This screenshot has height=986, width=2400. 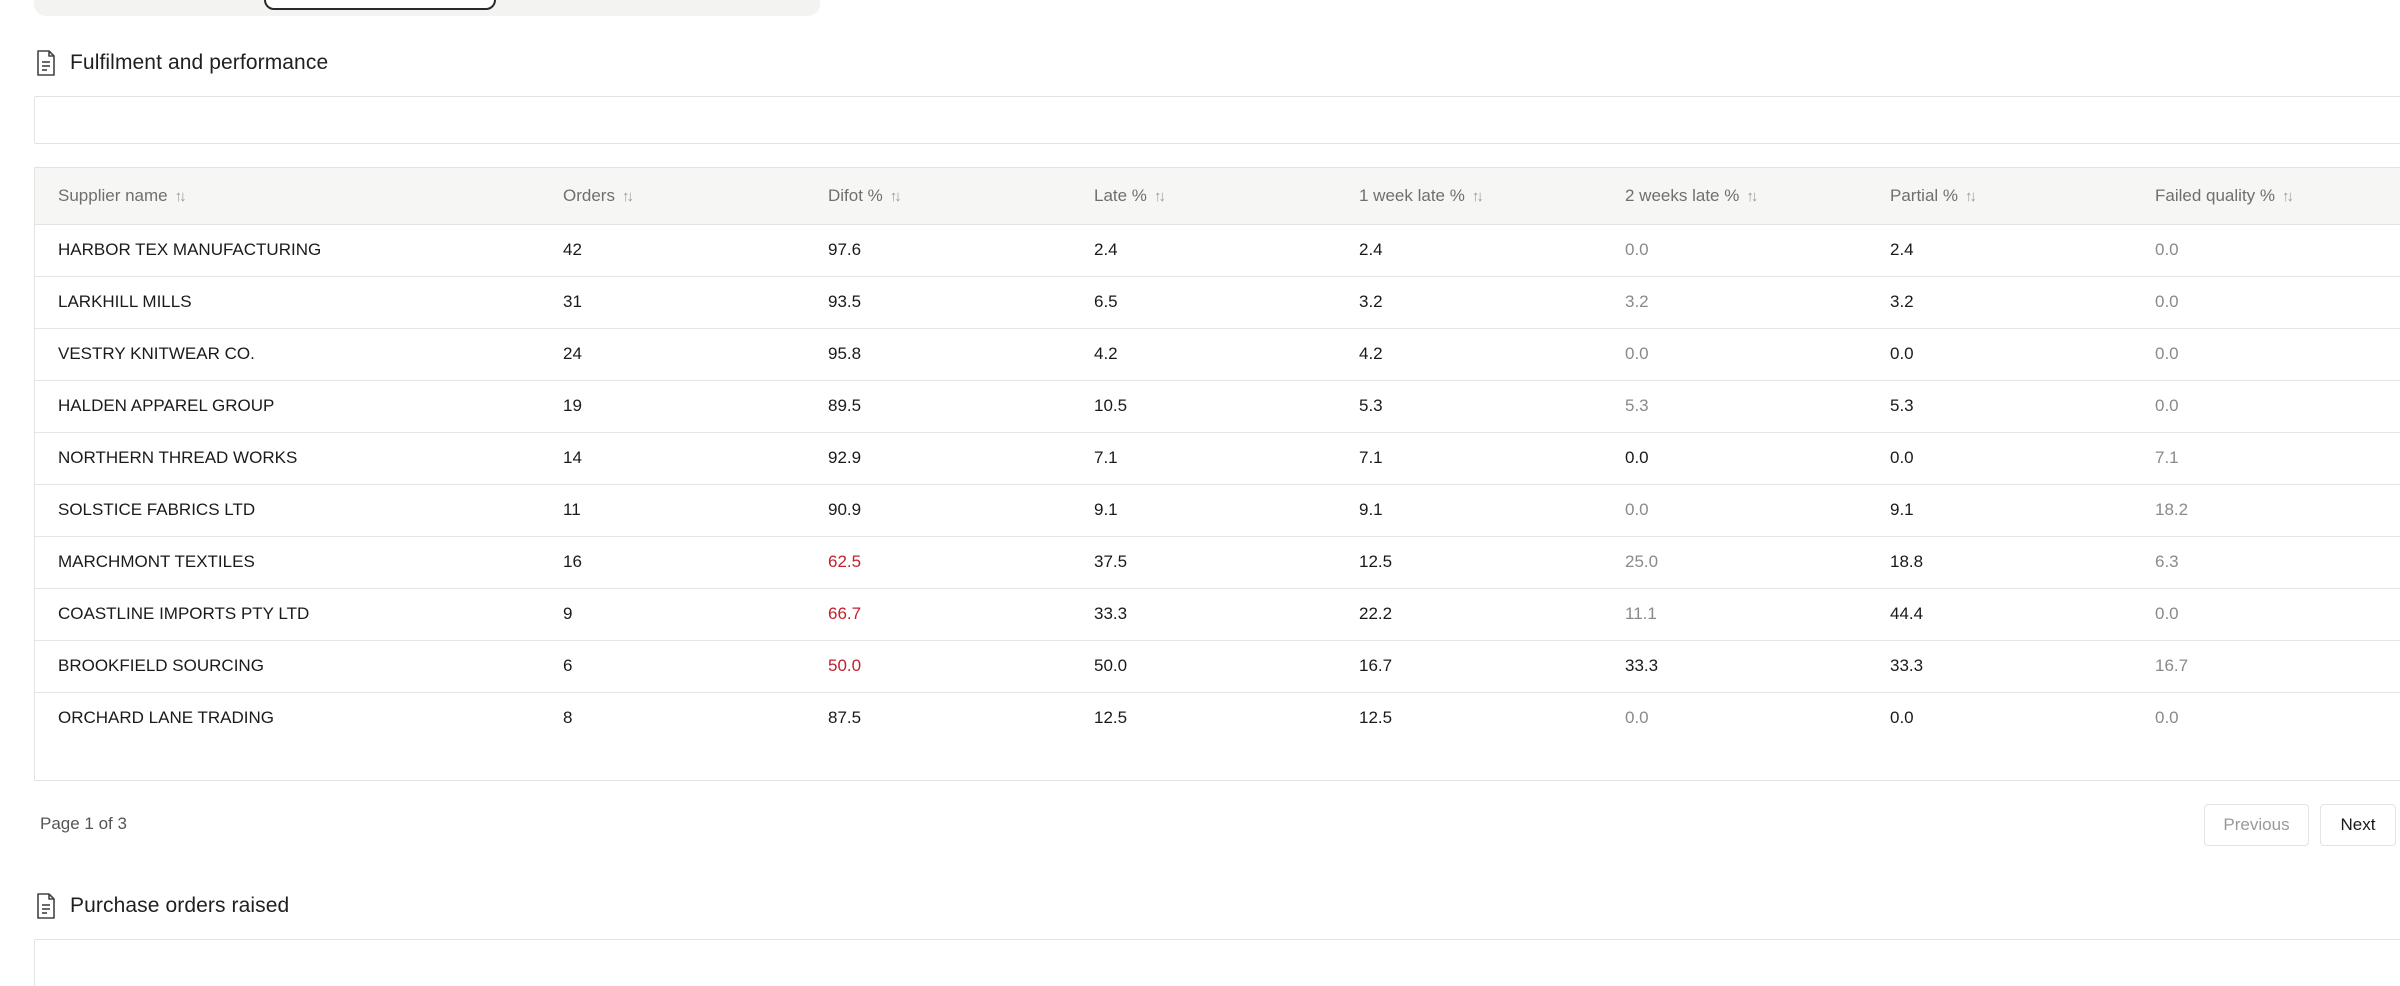 What do you see at coordinates (166, 718) in the screenshot?
I see `table-cell: ORCHARD LANE TRADING` at bounding box center [166, 718].